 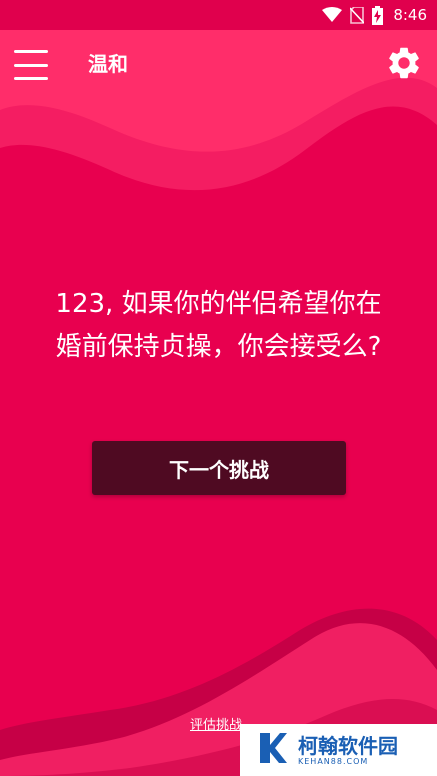 I want to click on status-bar: 8:46, so click(x=218, y=15).